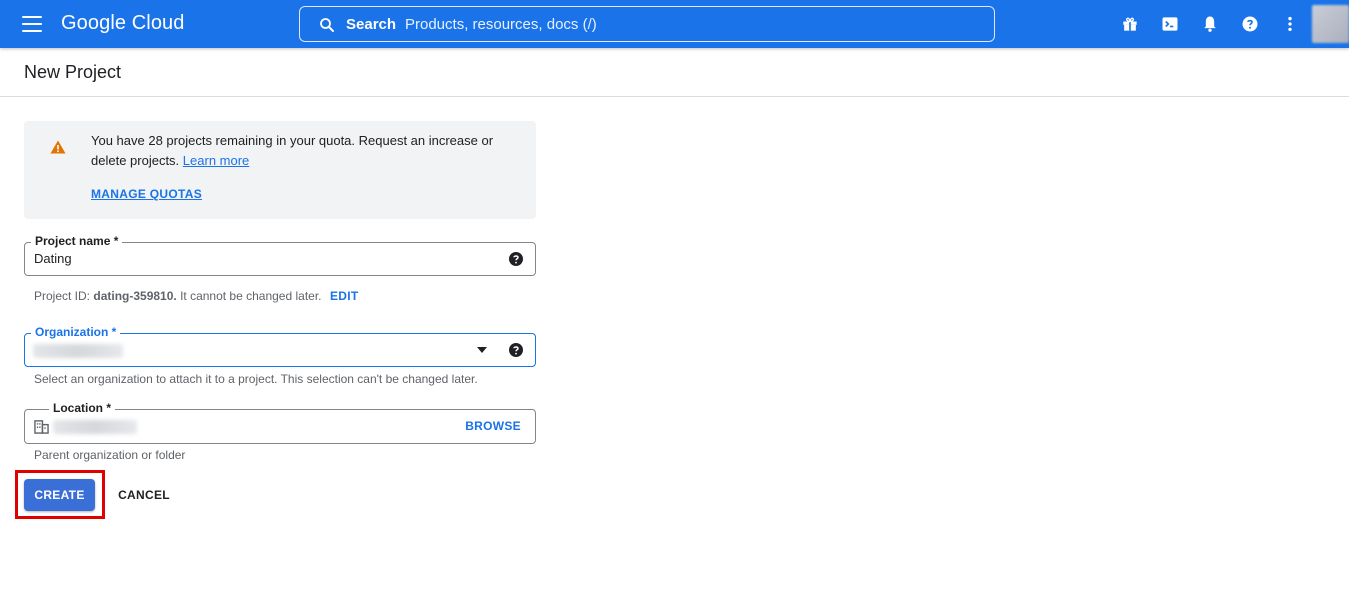 The width and height of the screenshot is (1349, 615). I want to click on edit-project-id-link: EDIT, so click(344, 296).